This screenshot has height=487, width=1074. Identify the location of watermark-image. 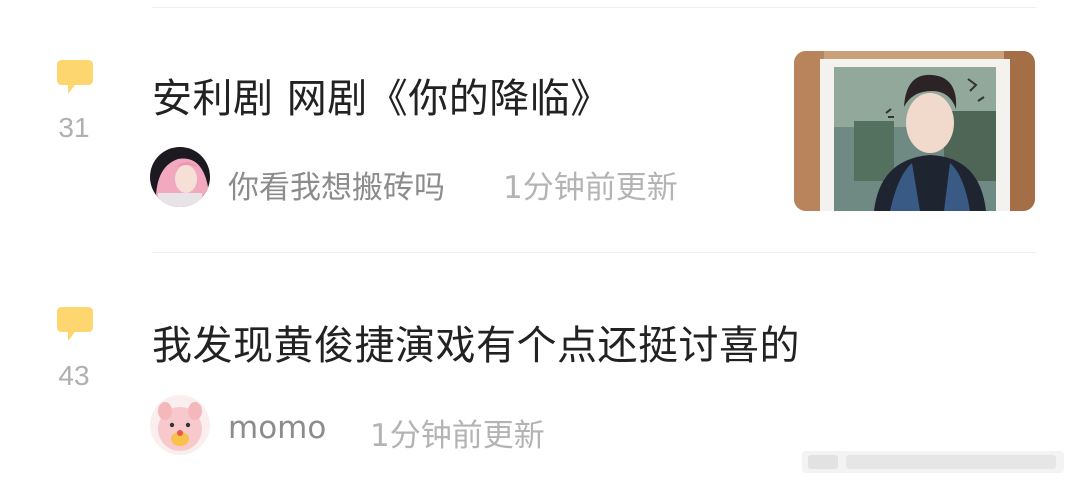
(933, 462).